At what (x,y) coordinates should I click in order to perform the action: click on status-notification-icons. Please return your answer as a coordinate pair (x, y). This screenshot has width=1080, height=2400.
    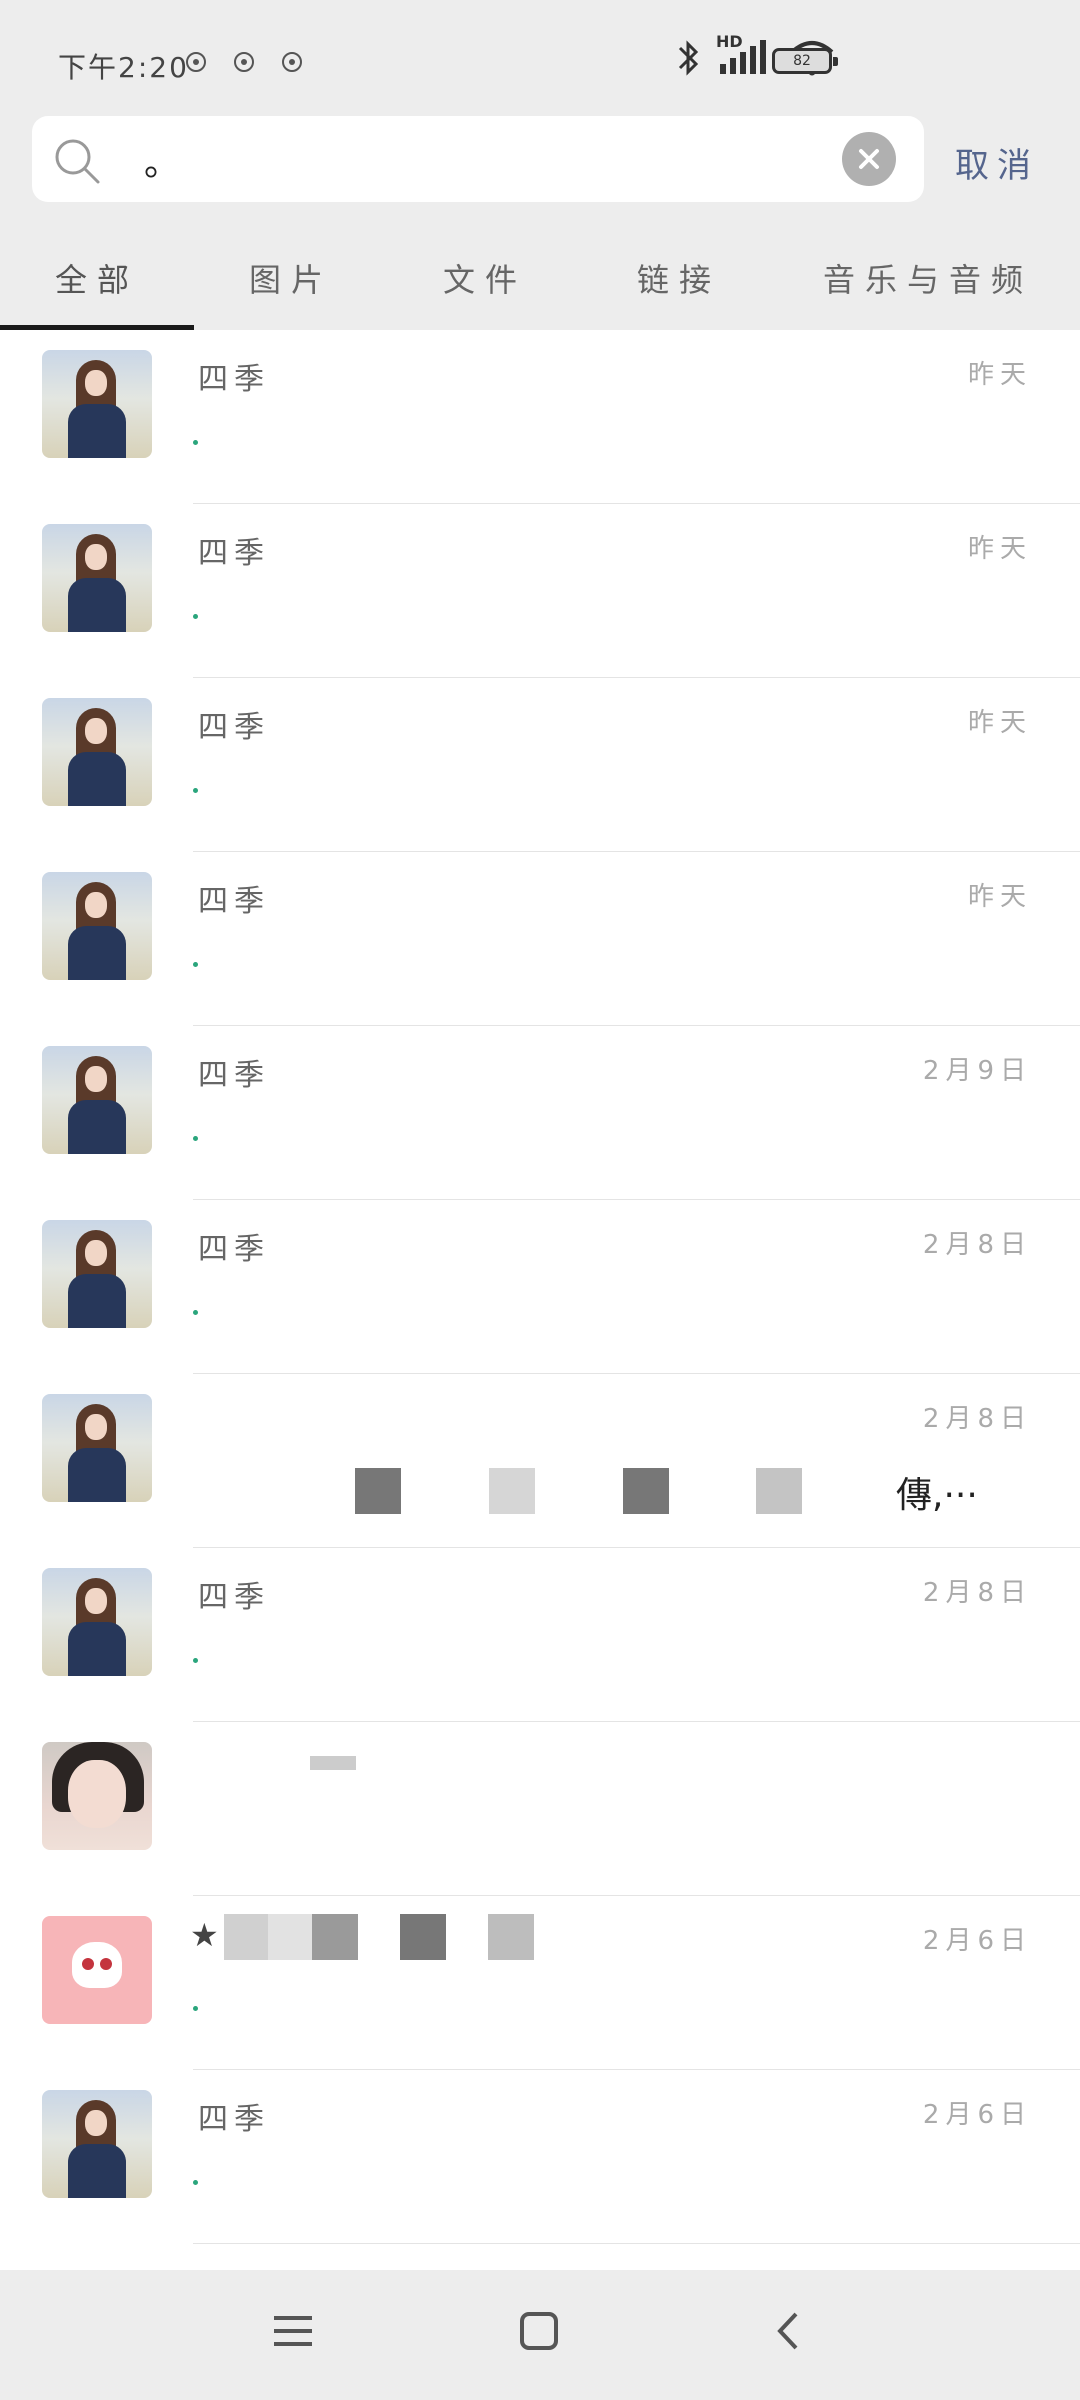
    Looking at the image, I should click on (244, 62).